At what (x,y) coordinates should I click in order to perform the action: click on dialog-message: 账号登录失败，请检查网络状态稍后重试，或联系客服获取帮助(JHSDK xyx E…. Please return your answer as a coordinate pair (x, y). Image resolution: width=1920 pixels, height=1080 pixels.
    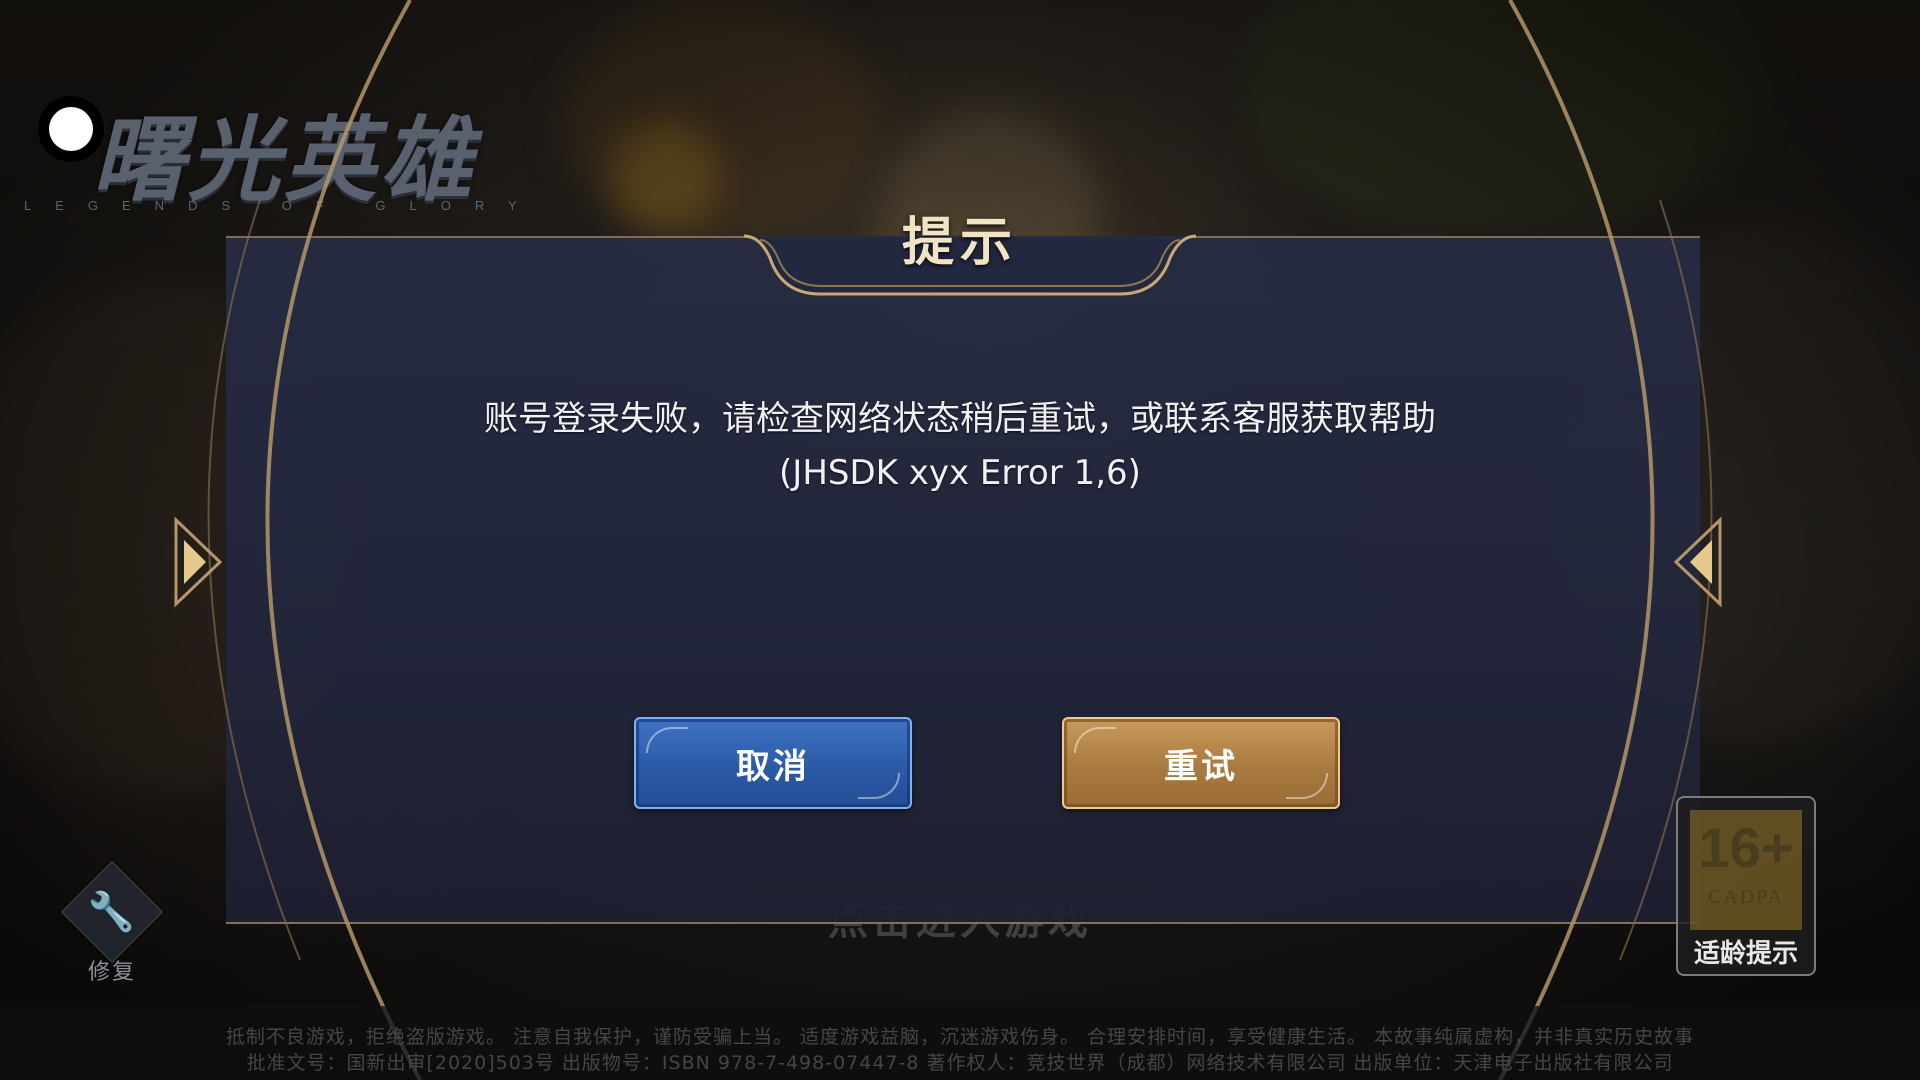
    Looking at the image, I should click on (960, 446).